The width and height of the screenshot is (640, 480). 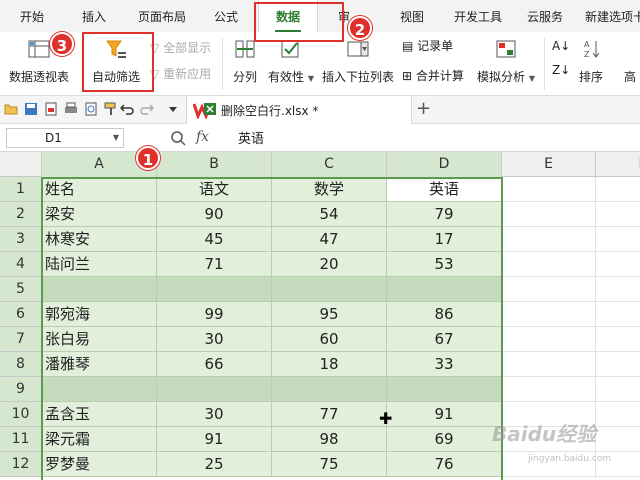 I want to click on cell-a: 郭宛海, so click(x=99, y=314).